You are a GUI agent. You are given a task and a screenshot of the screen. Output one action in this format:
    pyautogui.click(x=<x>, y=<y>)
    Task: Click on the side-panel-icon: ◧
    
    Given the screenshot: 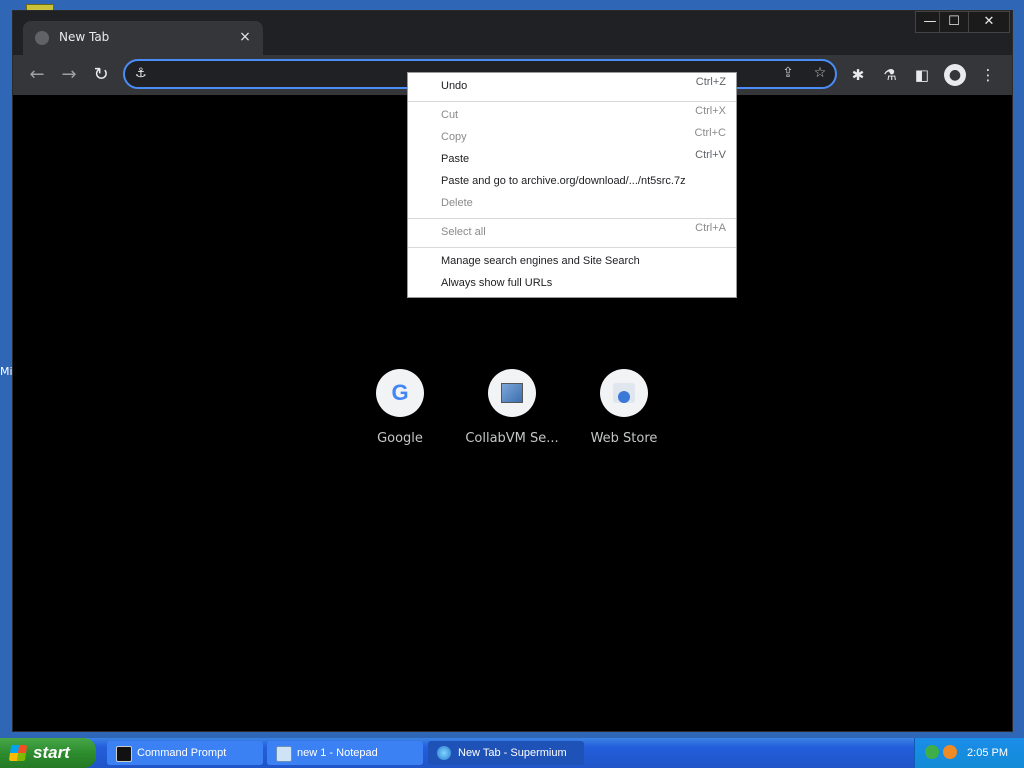 What is the action you would take?
    pyautogui.click(x=922, y=75)
    